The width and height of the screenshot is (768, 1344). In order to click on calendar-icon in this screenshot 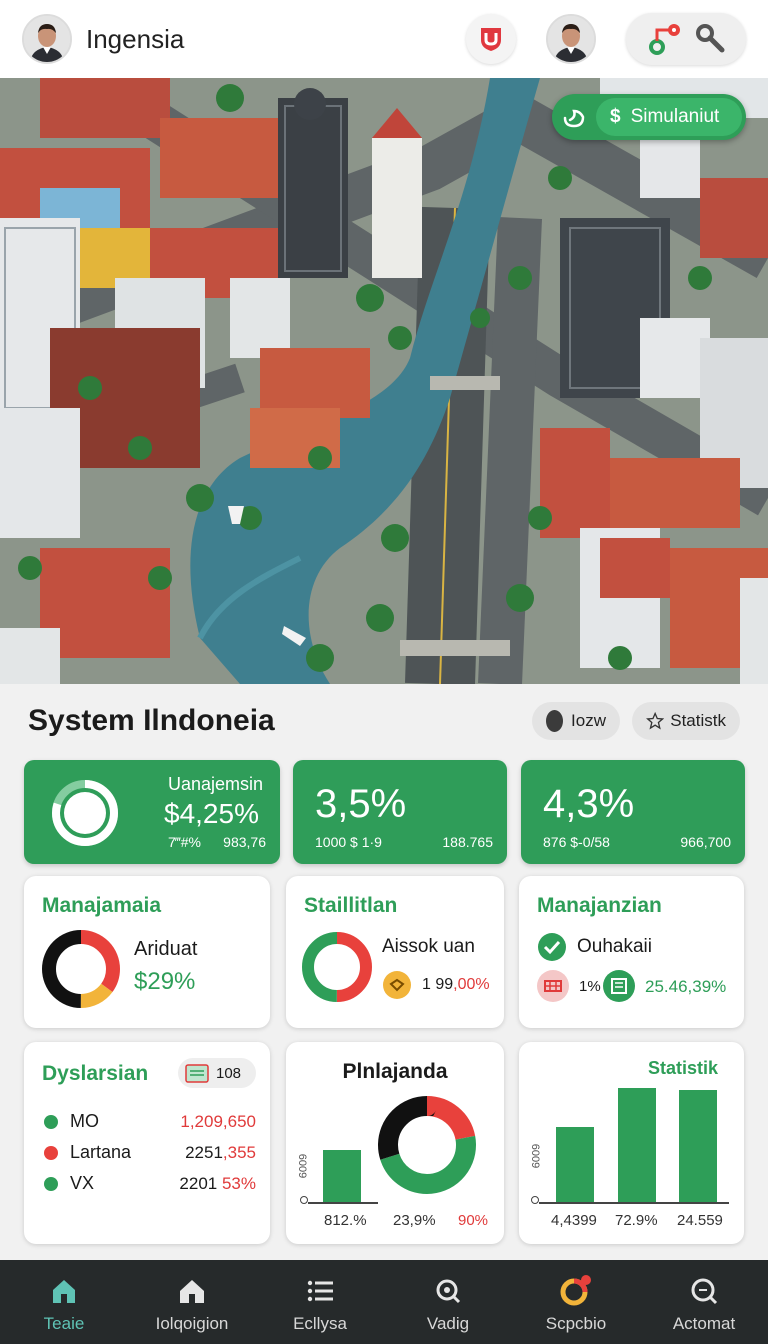, I will do `click(197, 1073)`.